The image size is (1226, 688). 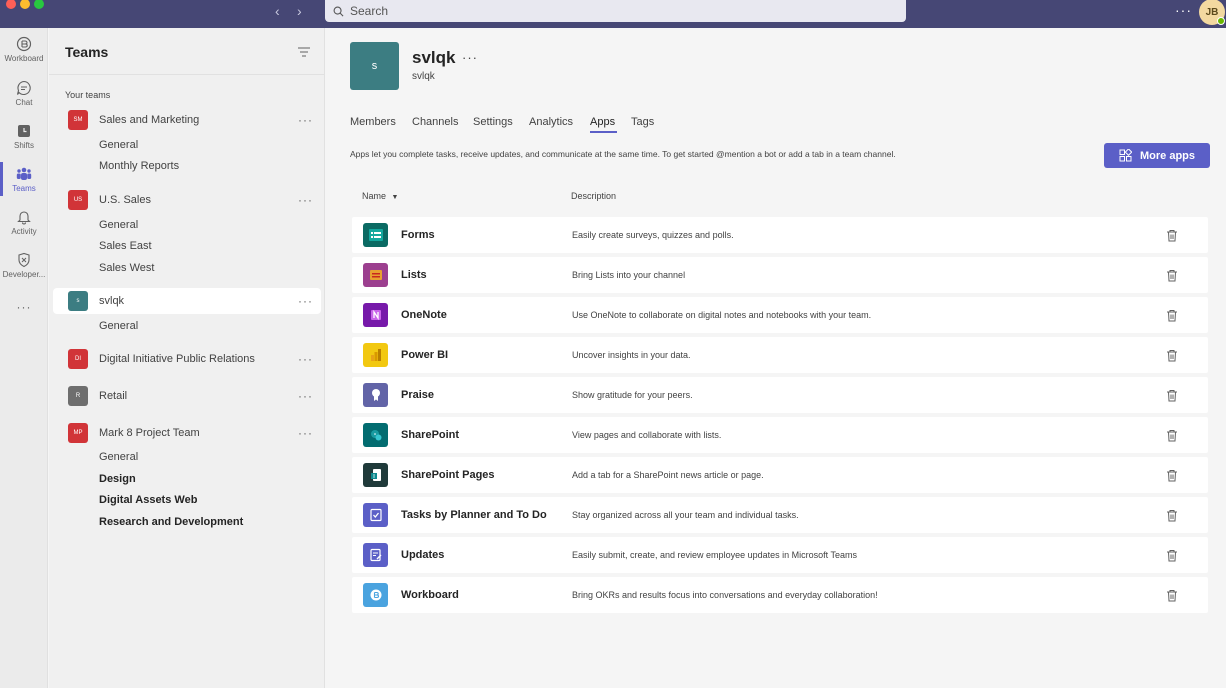 What do you see at coordinates (149, 433) in the screenshot?
I see `team-name: Mark 8 Project Team` at bounding box center [149, 433].